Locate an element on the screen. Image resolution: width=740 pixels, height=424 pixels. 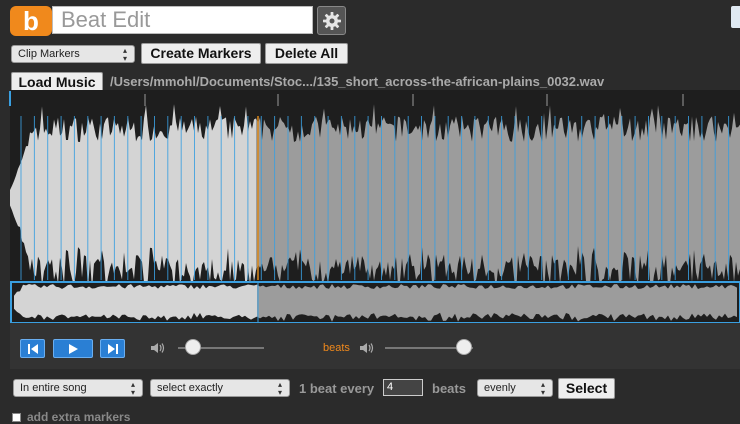
skip-back-icon is located at coordinates (32, 348).